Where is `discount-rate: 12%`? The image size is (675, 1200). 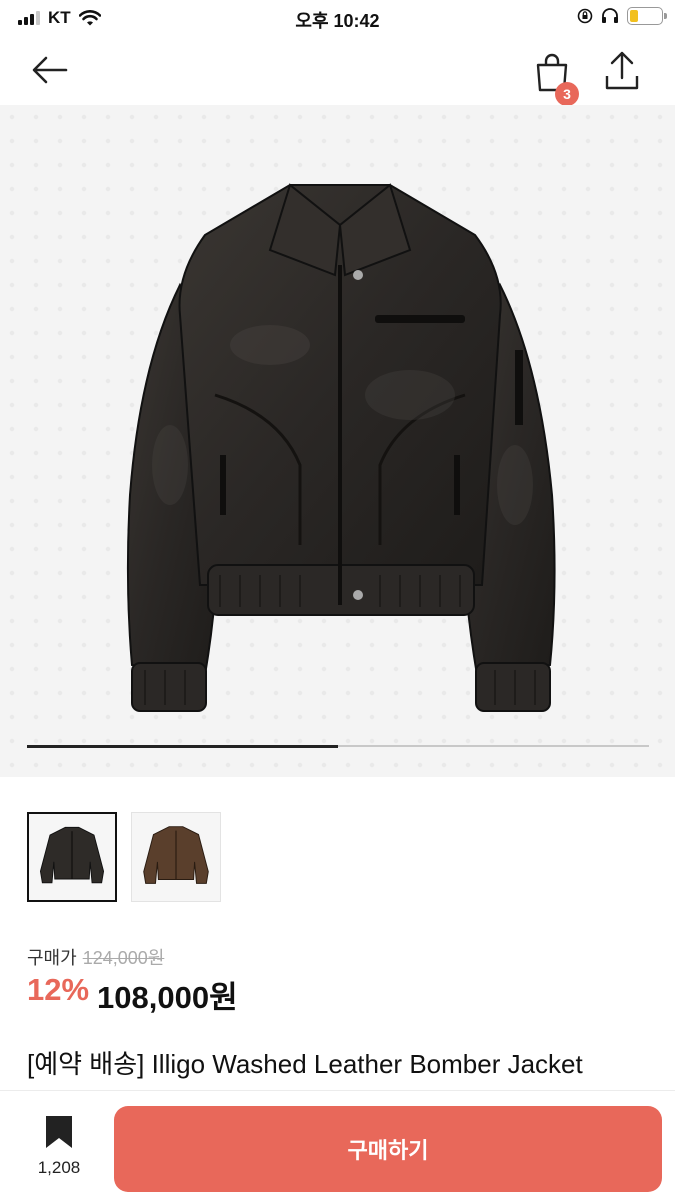 discount-rate: 12% is located at coordinates (58, 989).